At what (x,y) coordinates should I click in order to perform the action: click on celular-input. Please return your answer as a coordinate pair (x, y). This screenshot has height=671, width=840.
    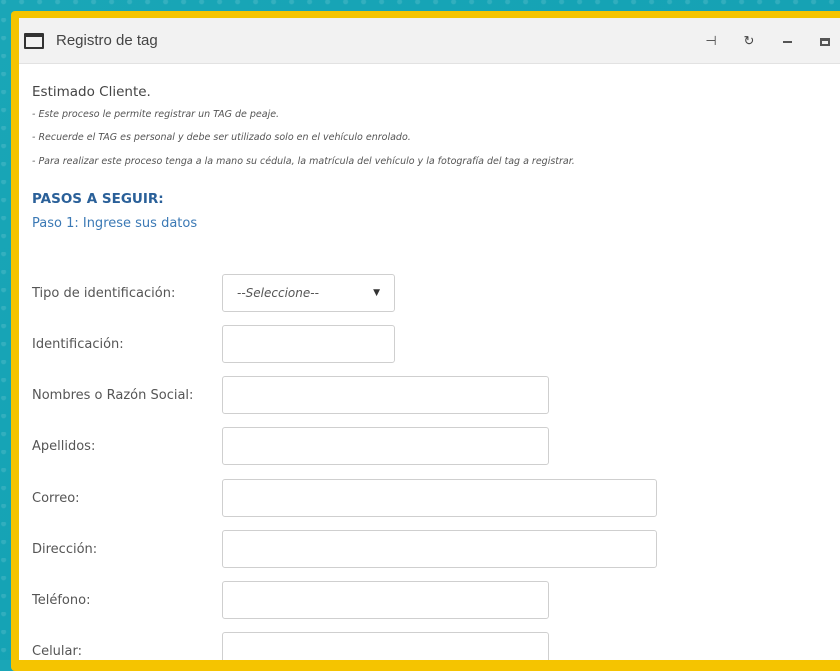
    Looking at the image, I should click on (385, 646).